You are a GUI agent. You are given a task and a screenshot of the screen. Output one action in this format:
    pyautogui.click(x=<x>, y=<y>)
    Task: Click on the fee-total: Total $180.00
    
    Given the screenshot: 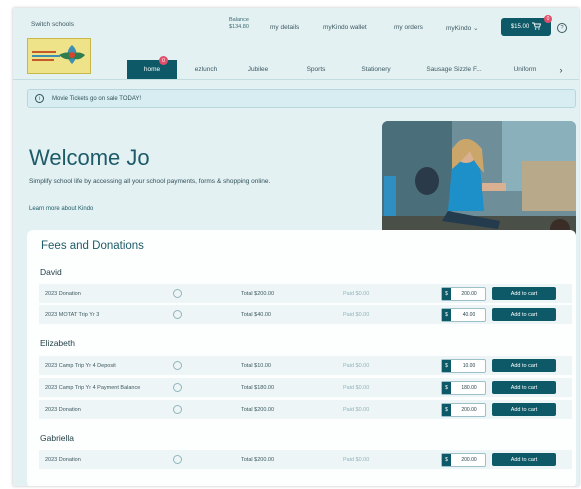 What is the action you would take?
    pyautogui.click(x=258, y=387)
    